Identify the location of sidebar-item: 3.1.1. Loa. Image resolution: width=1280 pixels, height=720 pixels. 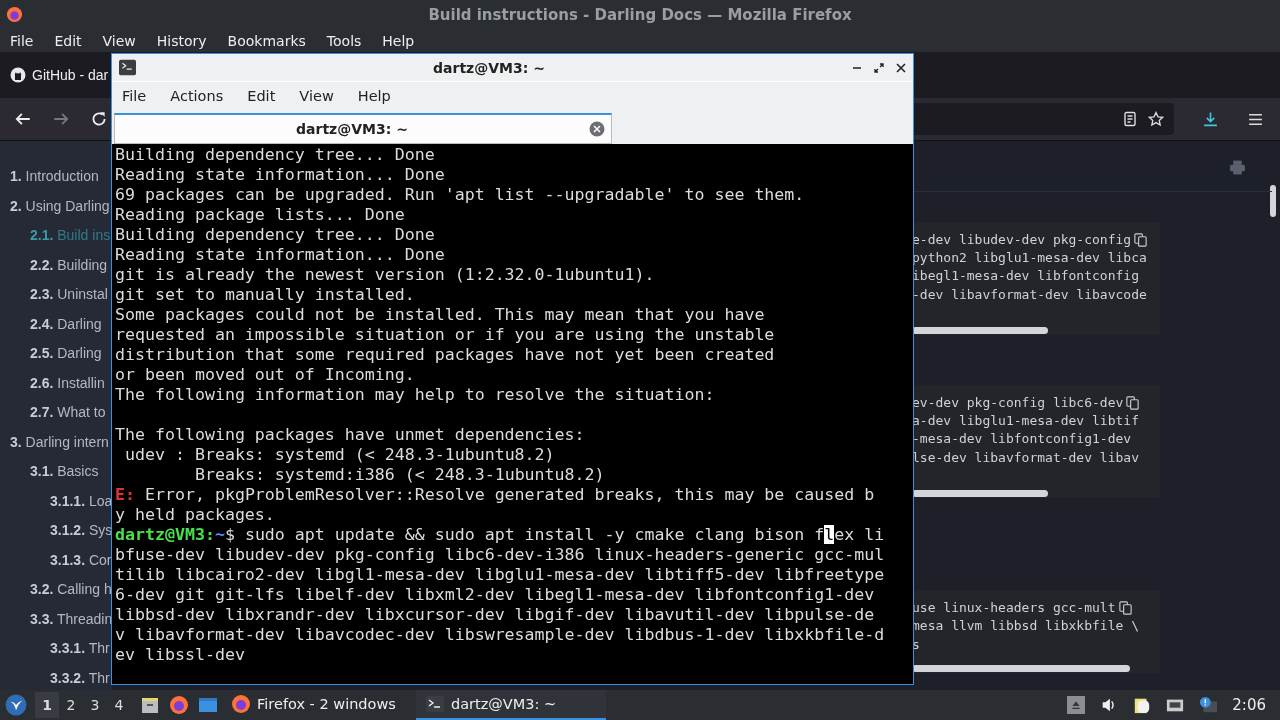
(81, 505).